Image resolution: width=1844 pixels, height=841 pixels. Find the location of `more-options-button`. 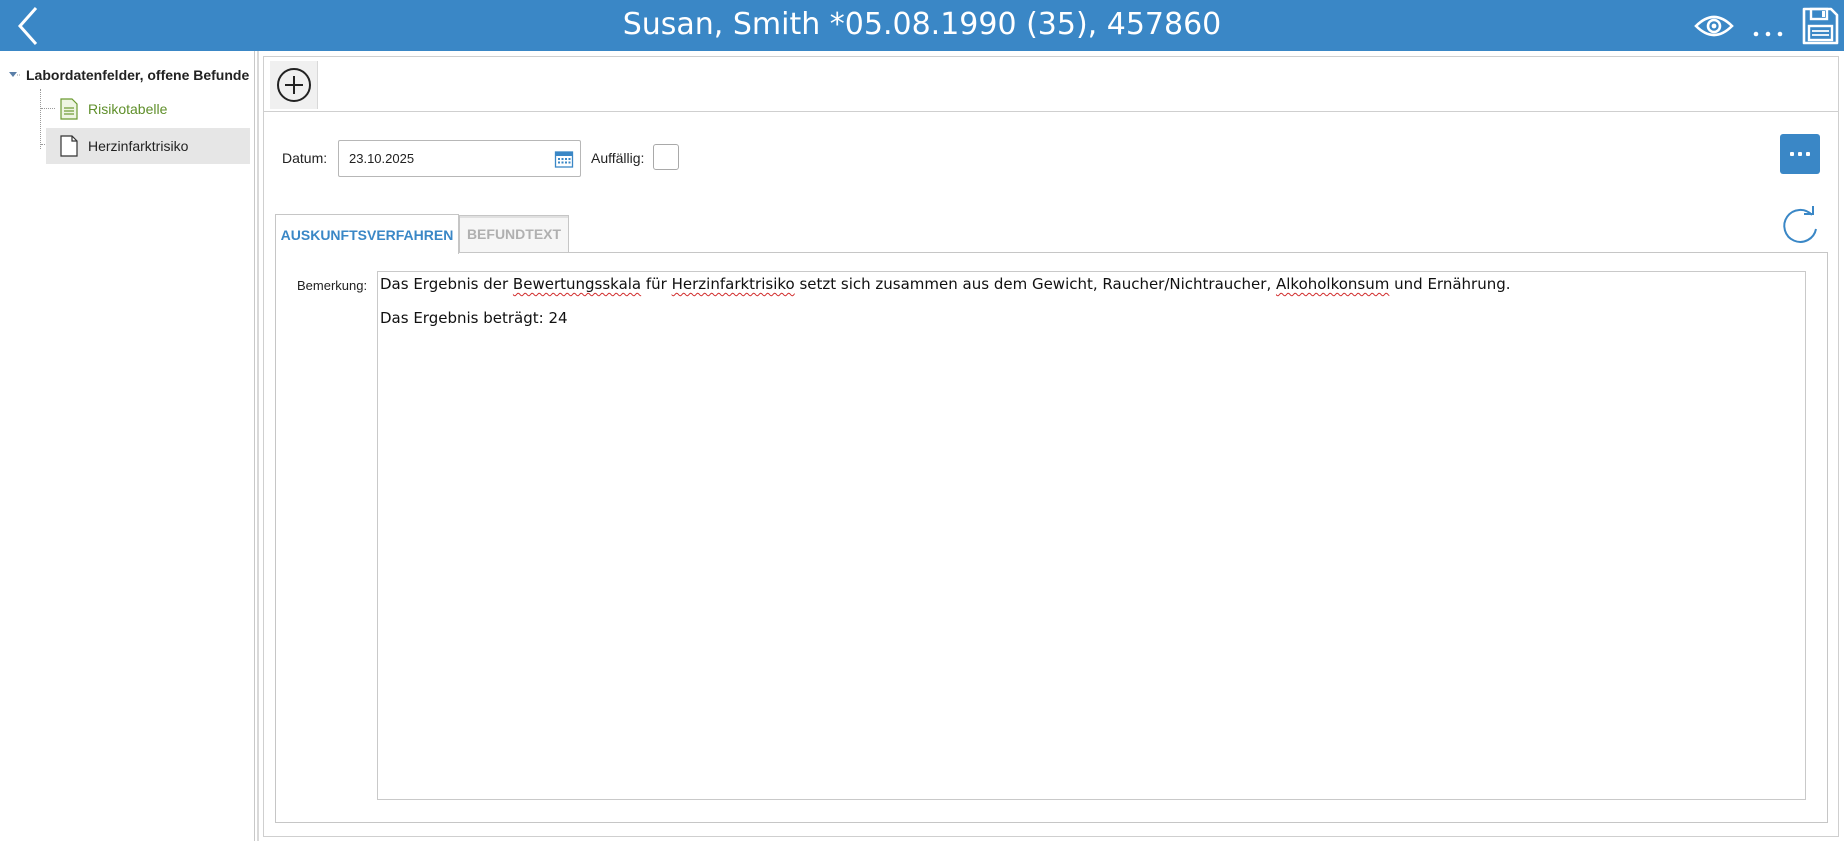

more-options-button is located at coordinates (1768, 26).